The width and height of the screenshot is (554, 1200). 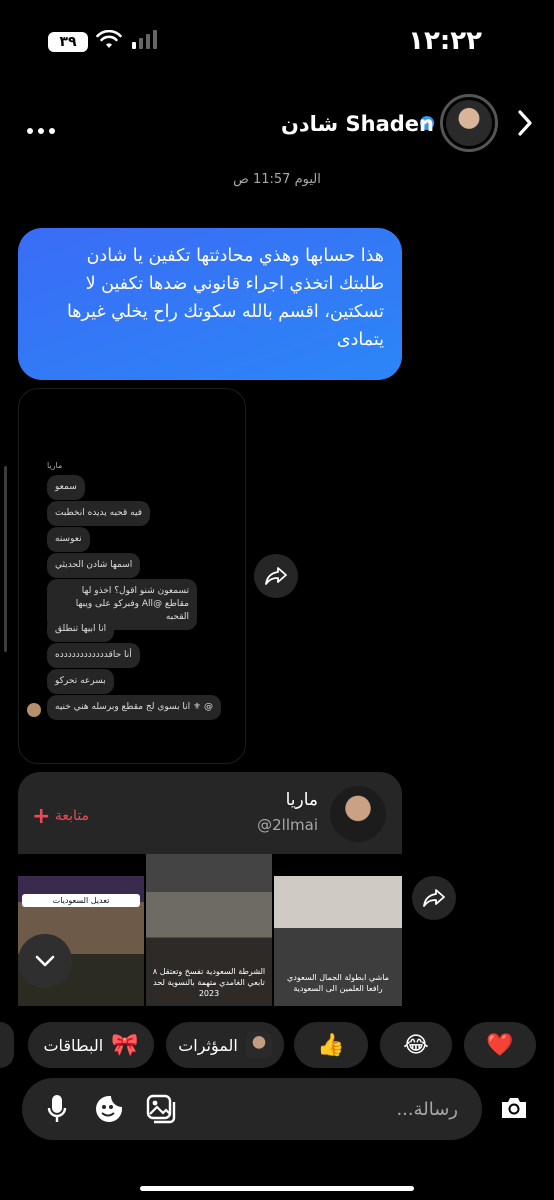 I want to click on heart-icon: ❤️, so click(x=500, y=1045).